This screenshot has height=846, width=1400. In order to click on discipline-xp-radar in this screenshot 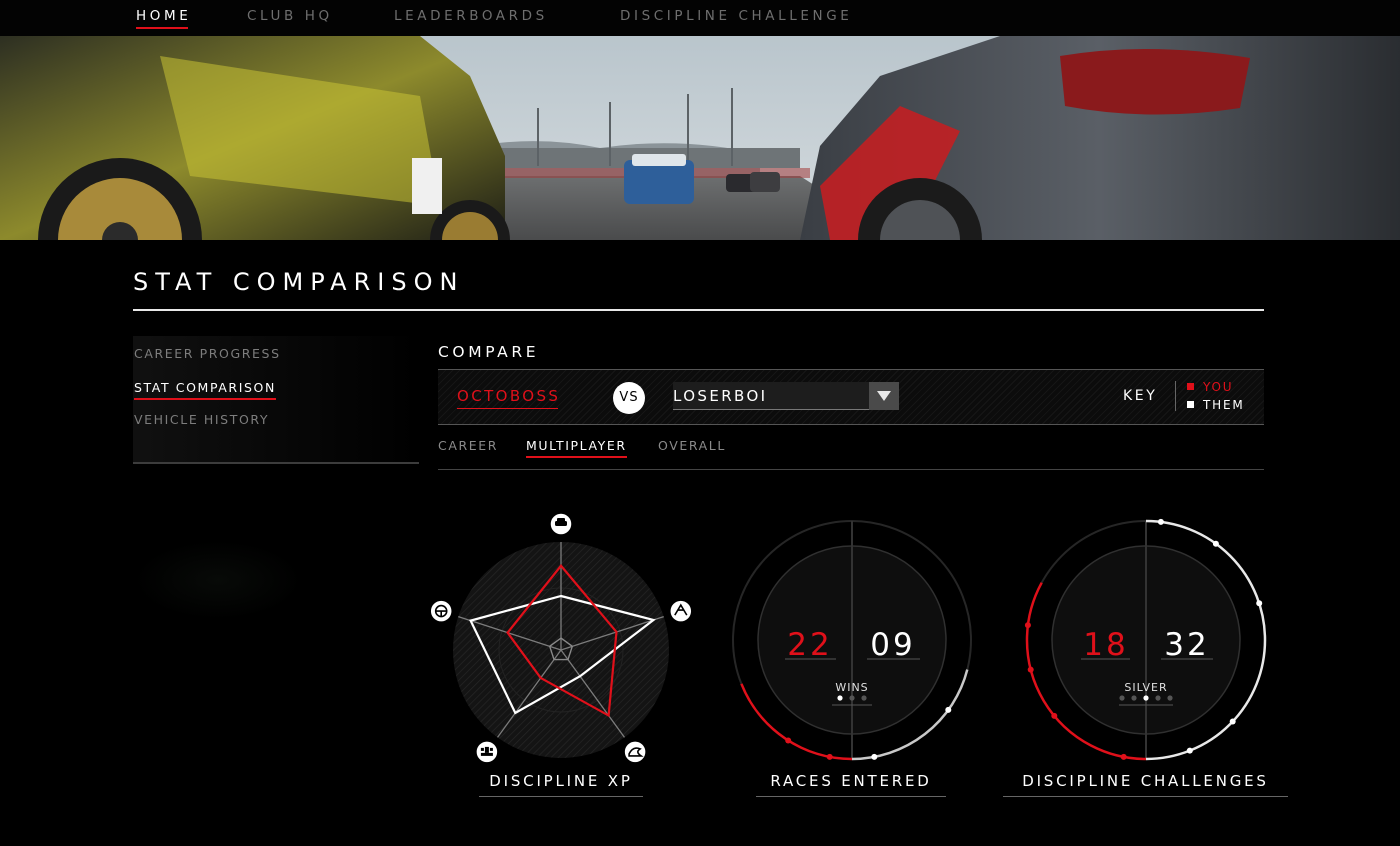, I will do `click(561, 638)`.